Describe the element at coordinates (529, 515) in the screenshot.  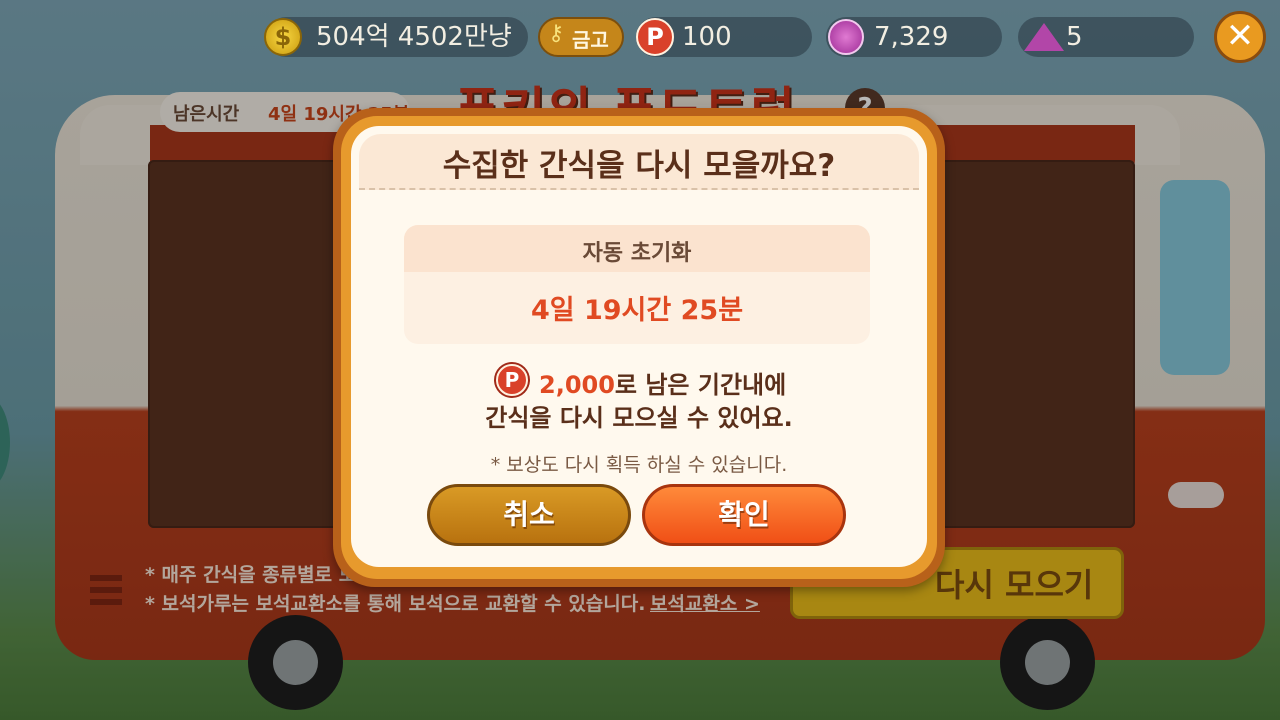
I see `cancel-button: 취소` at that location.